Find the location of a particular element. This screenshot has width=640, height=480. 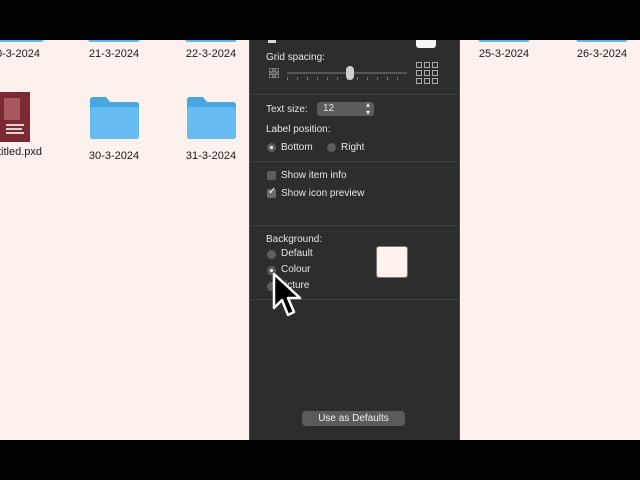

label-position-label: Label position: is located at coordinates (298, 129).